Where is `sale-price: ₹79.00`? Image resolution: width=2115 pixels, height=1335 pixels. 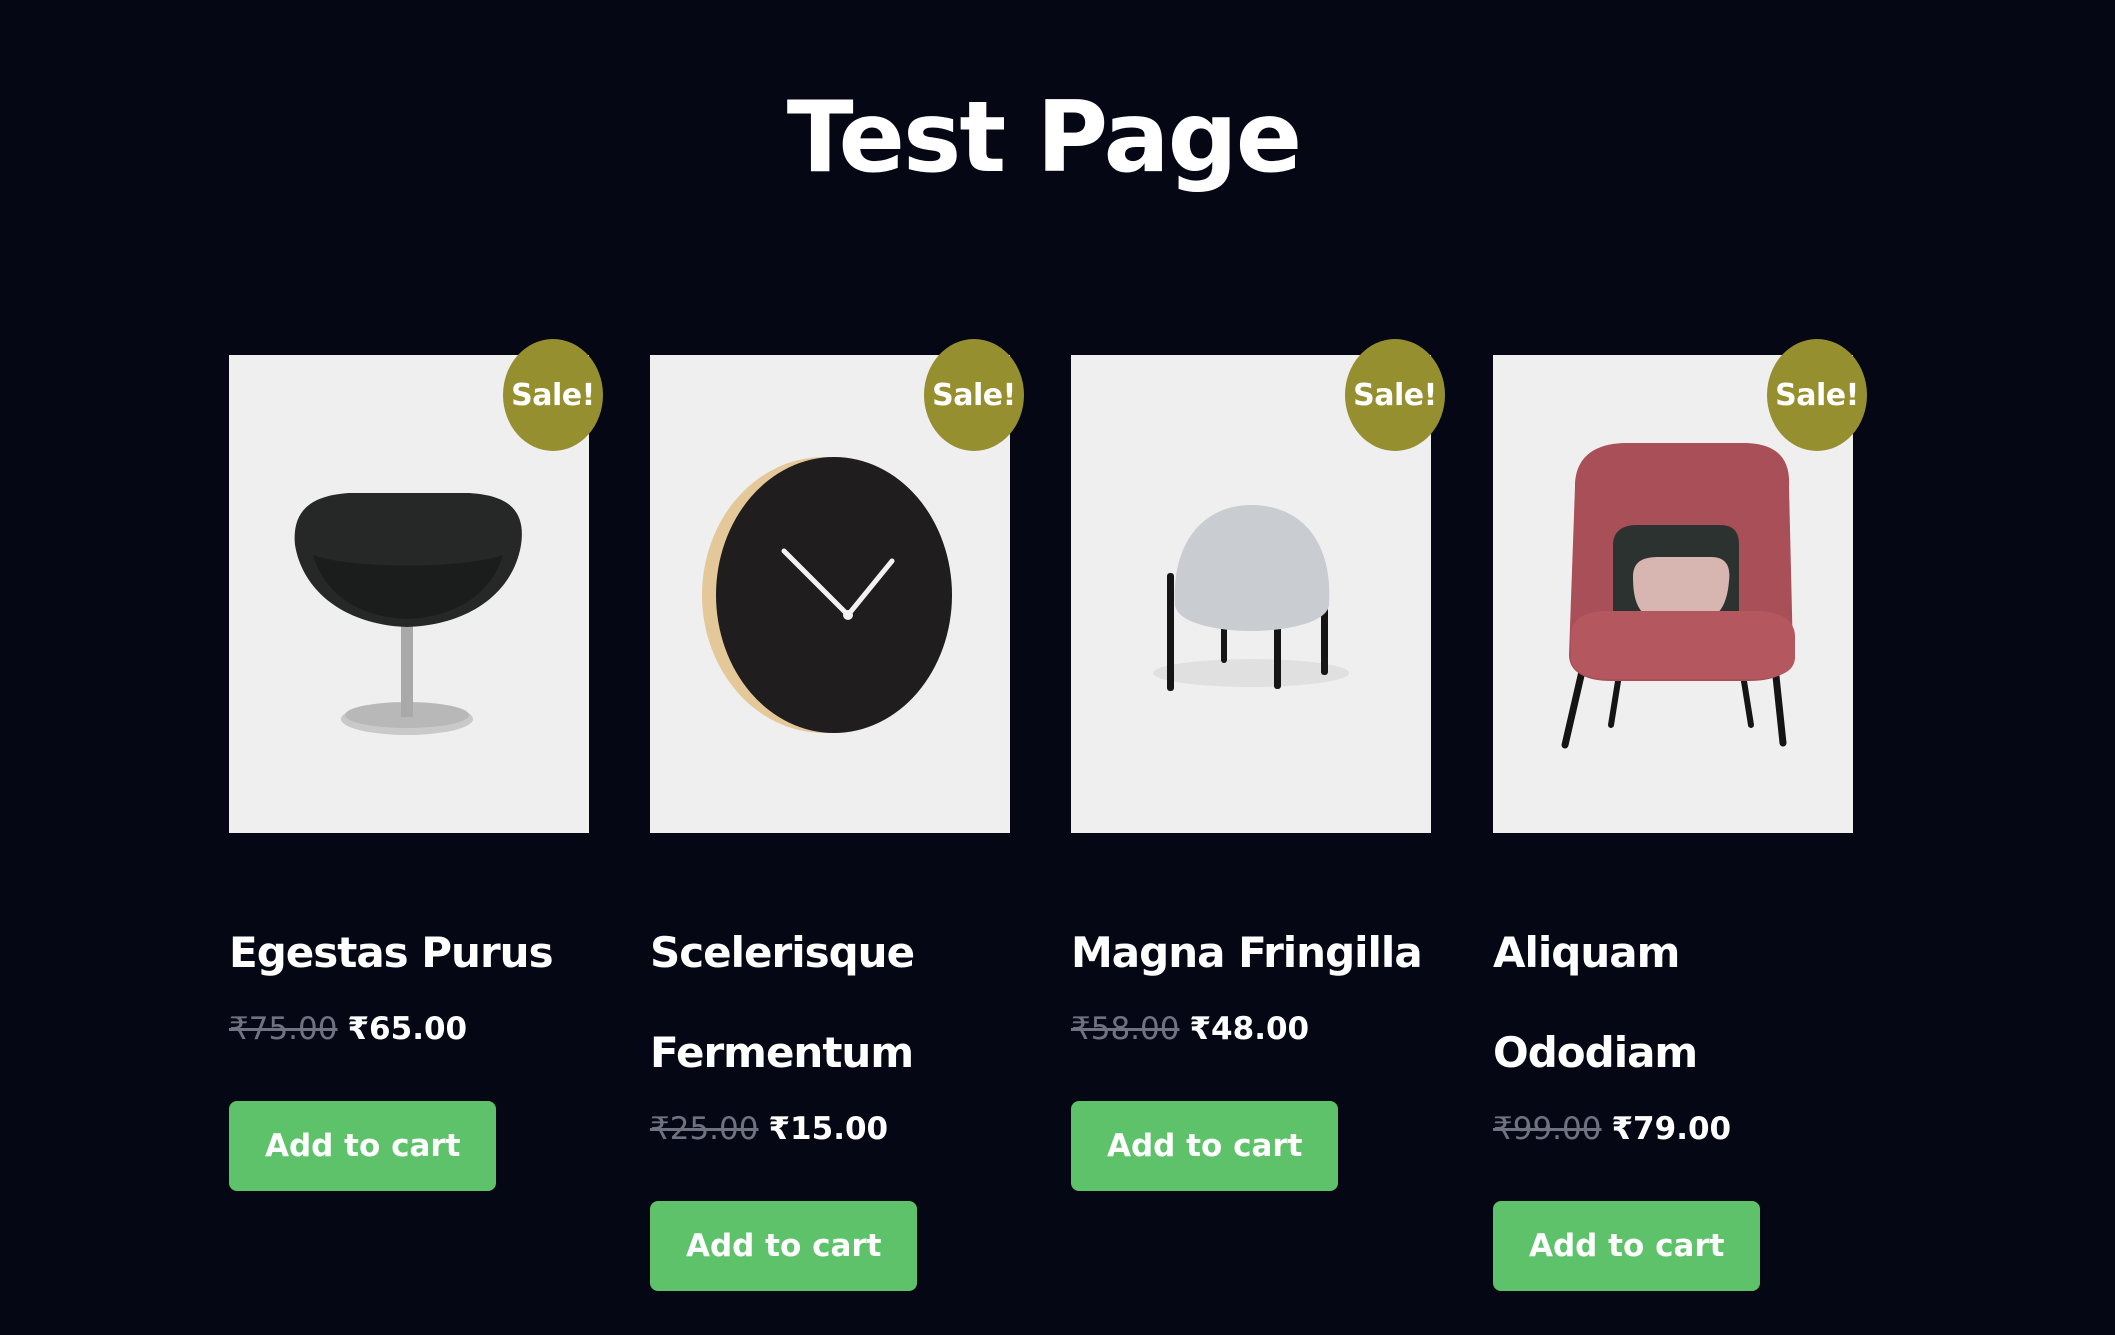
sale-price: ₹79.00 is located at coordinates (1671, 1129).